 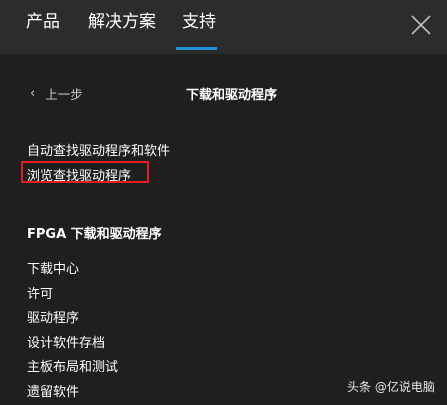 What do you see at coordinates (72, 365) in the screenshot?
I see `link-board-layout-test: 主板布局和测试` at bounding box center [72, 365].